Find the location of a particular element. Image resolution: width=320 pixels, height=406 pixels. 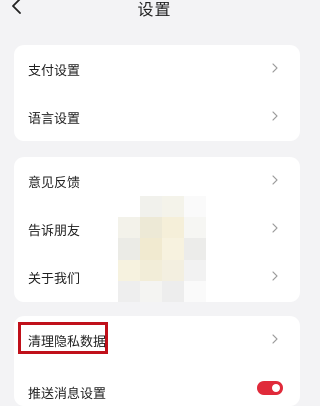

row-push-notification-settings: 推送消息设置 is located at coordinates (157, 387).